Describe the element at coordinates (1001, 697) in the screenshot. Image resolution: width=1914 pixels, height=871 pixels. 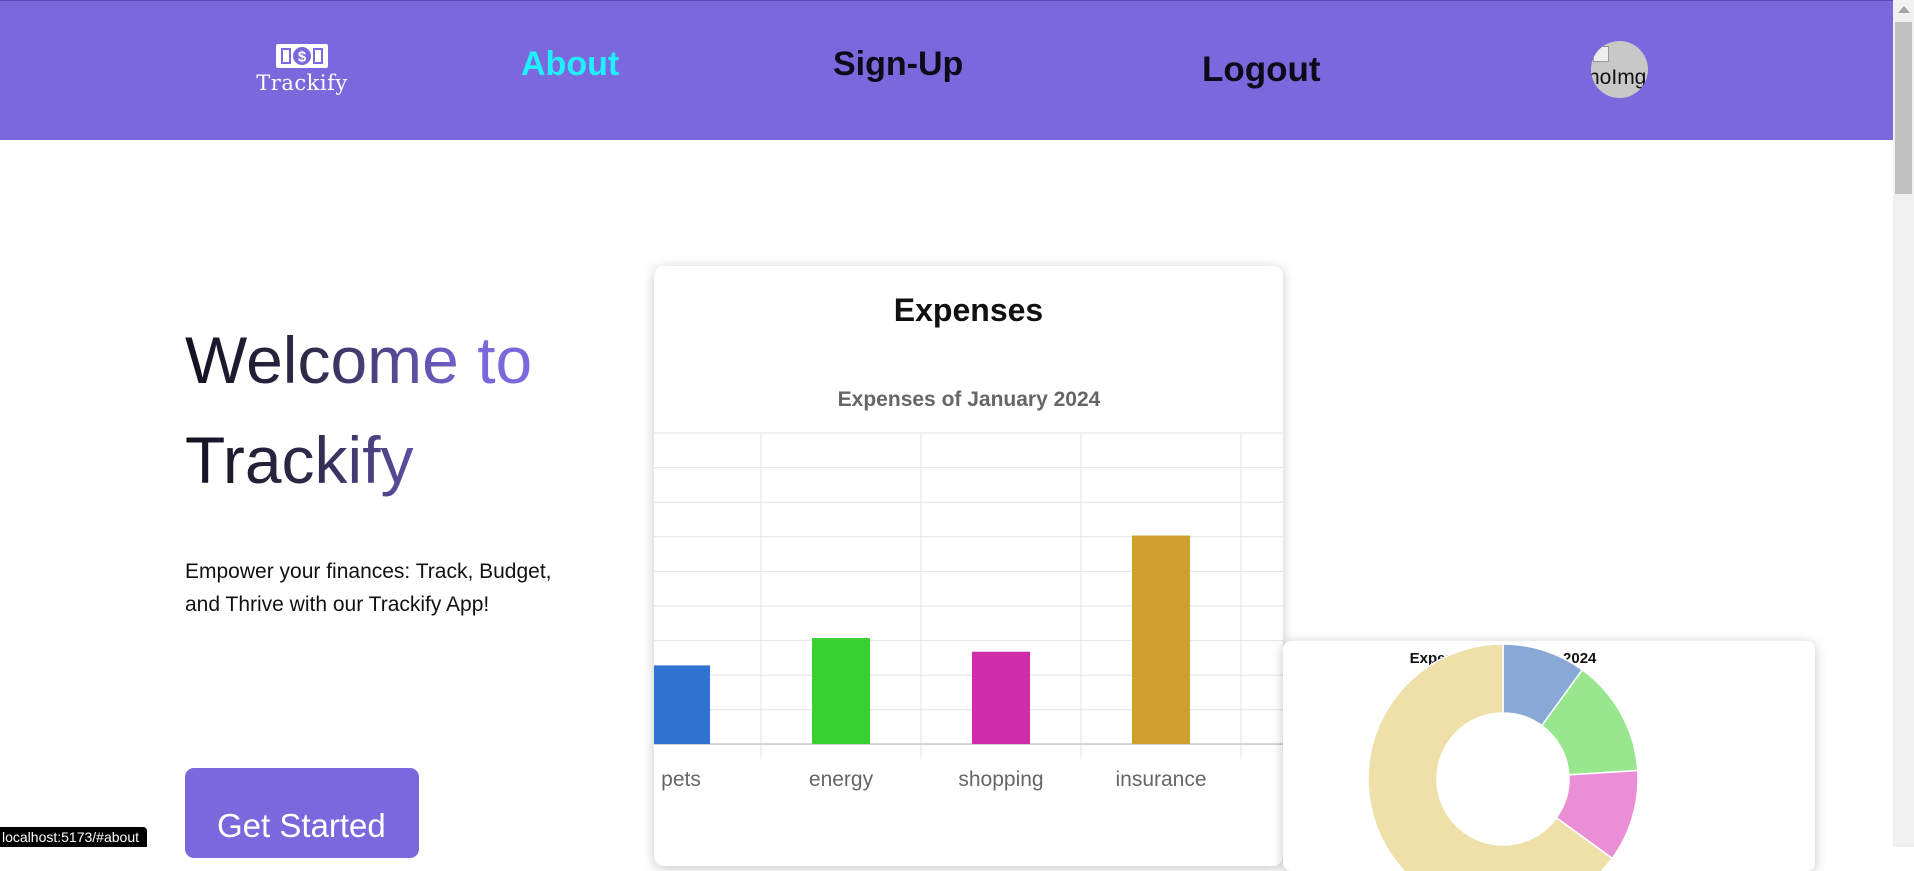
I see `bar-shopping` at that location.